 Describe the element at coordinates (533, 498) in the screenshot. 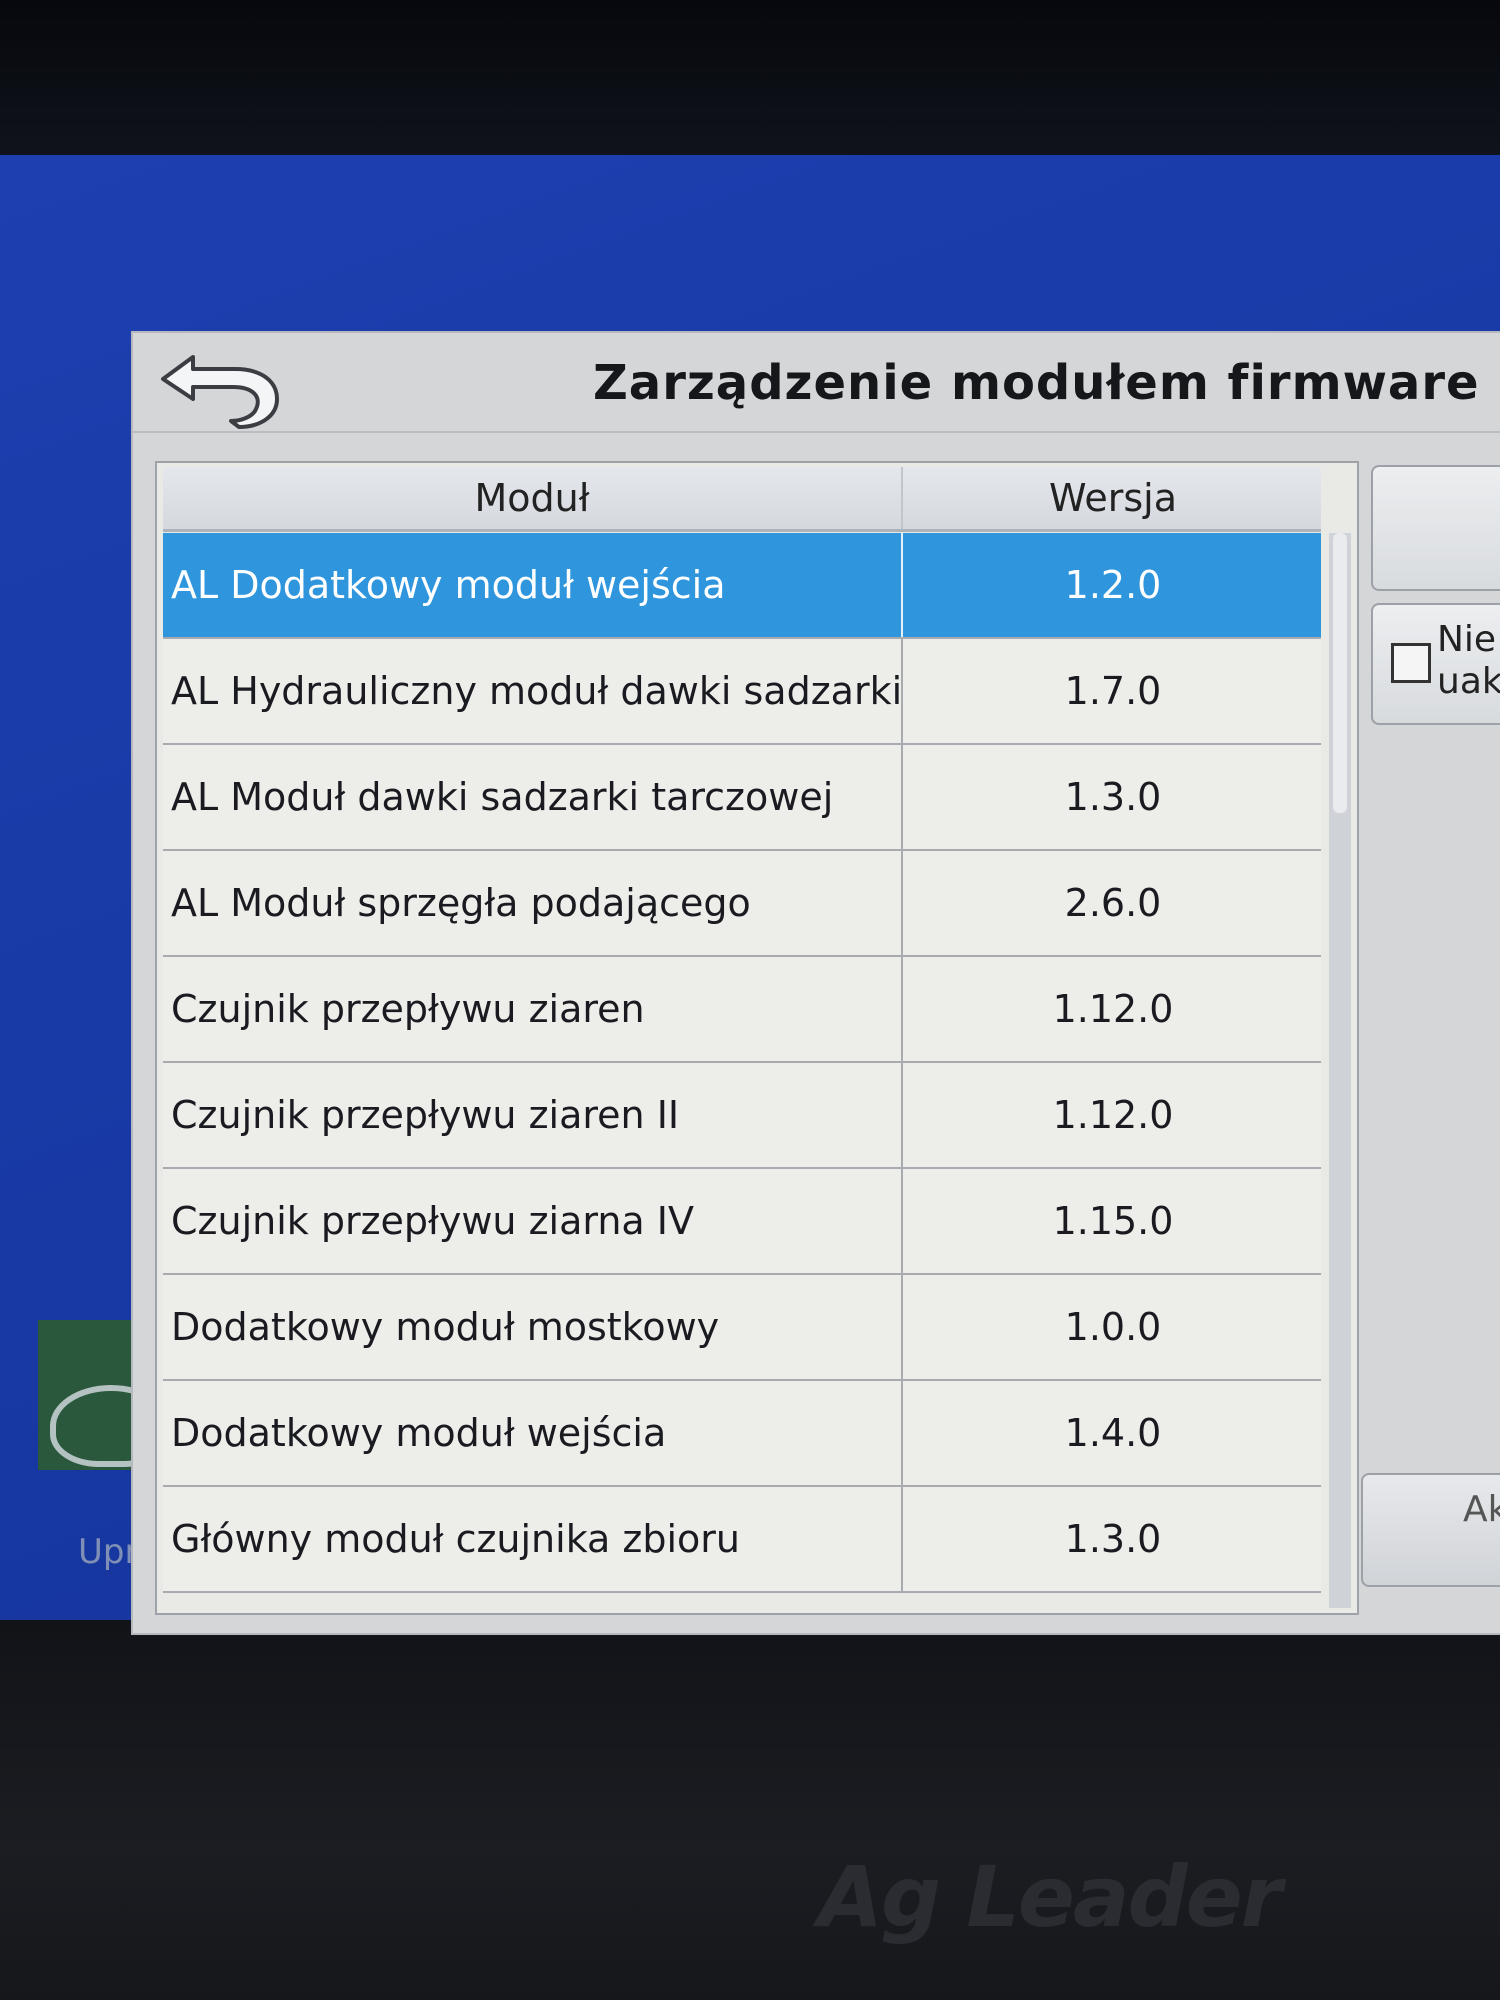

I see `column-header-module: Moduł` at that location.